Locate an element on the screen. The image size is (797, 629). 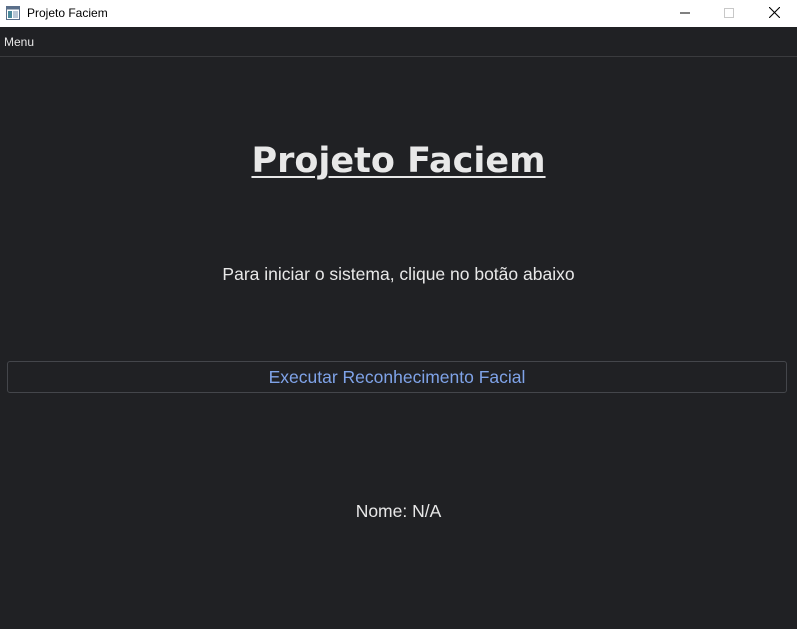
close-icon is located at coordinates (774, 14).